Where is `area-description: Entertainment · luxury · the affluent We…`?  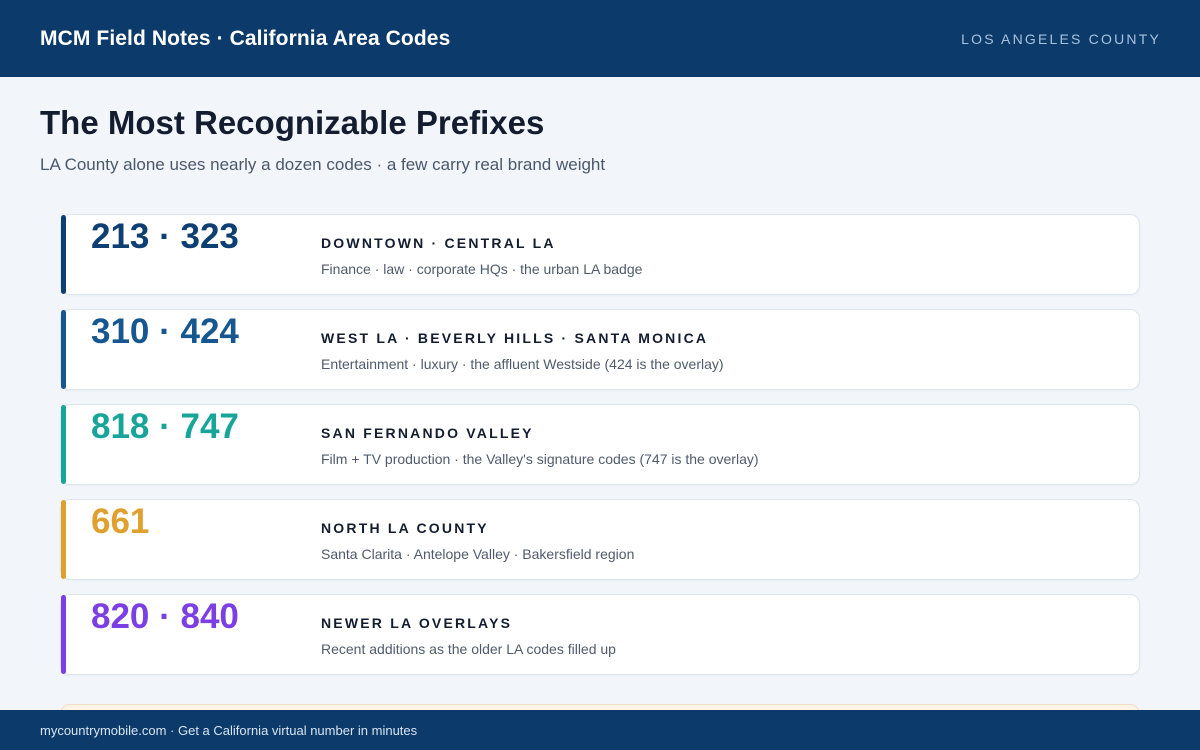 area-description: Entertainment · luxury · the affluent We… is located at coordinates (522, 364).